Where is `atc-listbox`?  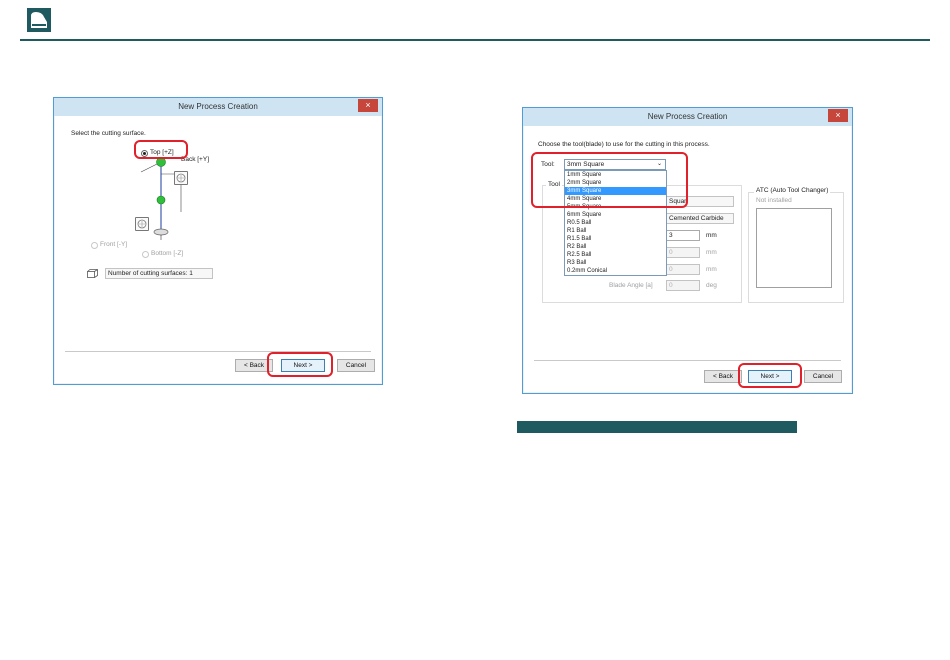
atc-listbox is located at coordinates (794, 248).